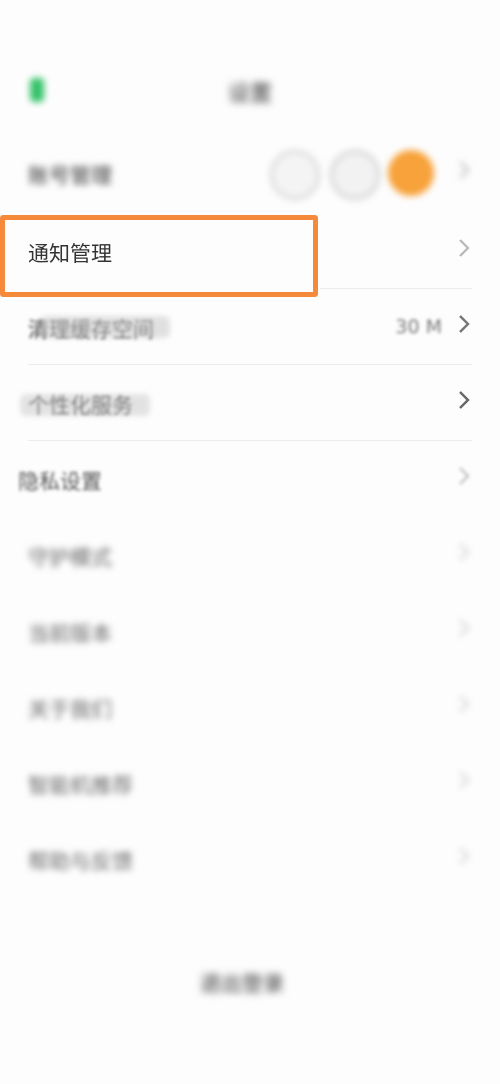 This screenshot has height=1084, width=500. I want to click on settings-row-privacy: 隐私设置, so click(250, 480).